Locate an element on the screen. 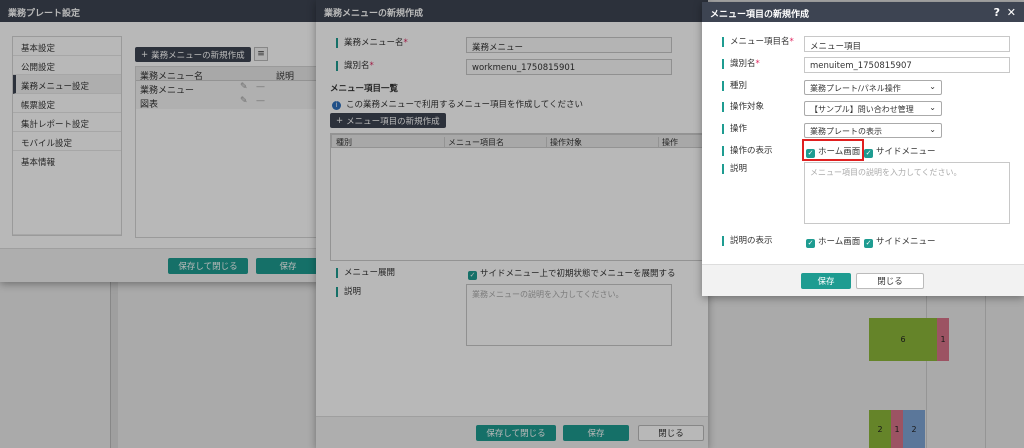  item-name-field: メニュー項目 is located at coordinates (907, 44).